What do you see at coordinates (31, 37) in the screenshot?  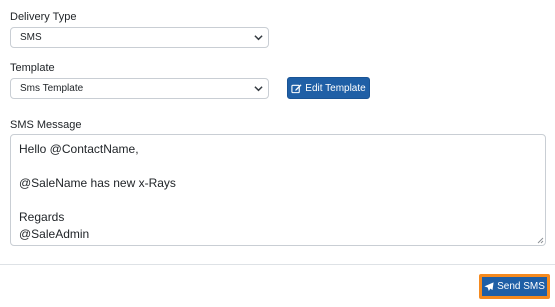 I see `delivery-type-value: SMS` at bounding box center [31, 37].